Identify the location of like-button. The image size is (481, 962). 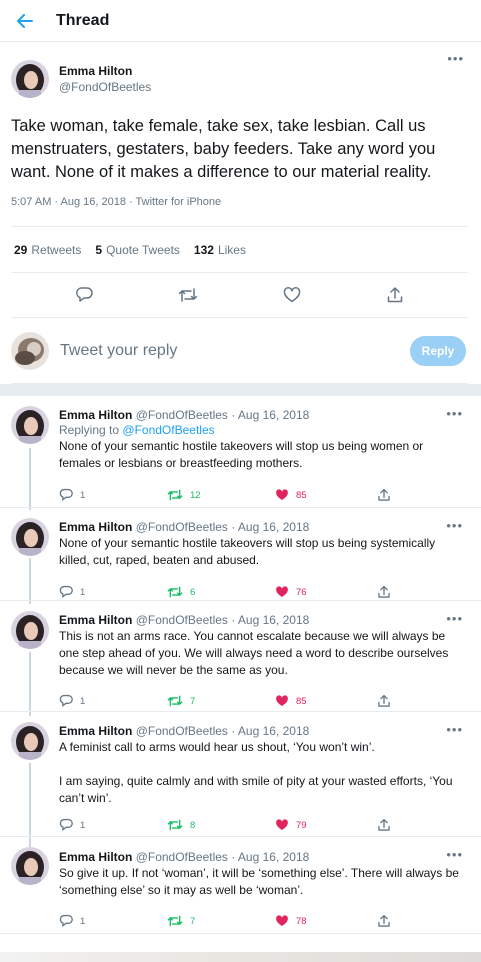
(292, 295).